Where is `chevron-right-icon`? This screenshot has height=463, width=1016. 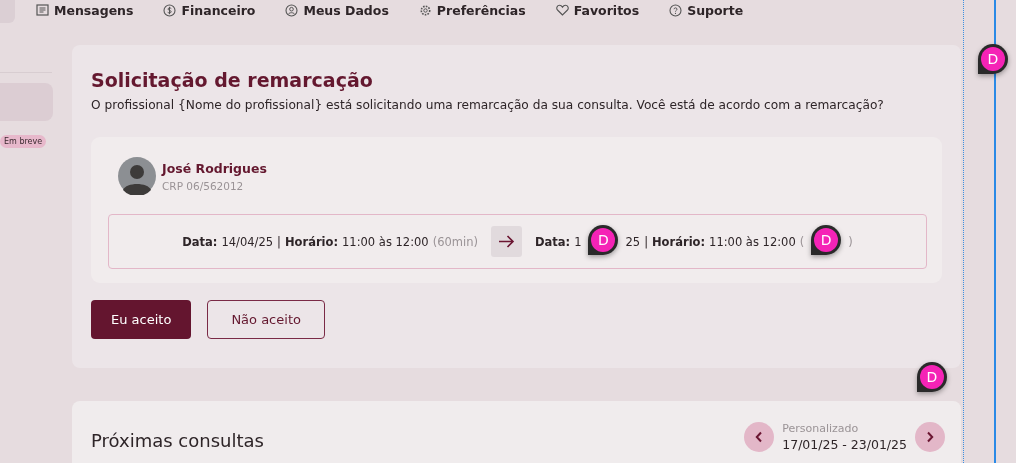 chevron-right-icon is located at coordinates (930, 437).